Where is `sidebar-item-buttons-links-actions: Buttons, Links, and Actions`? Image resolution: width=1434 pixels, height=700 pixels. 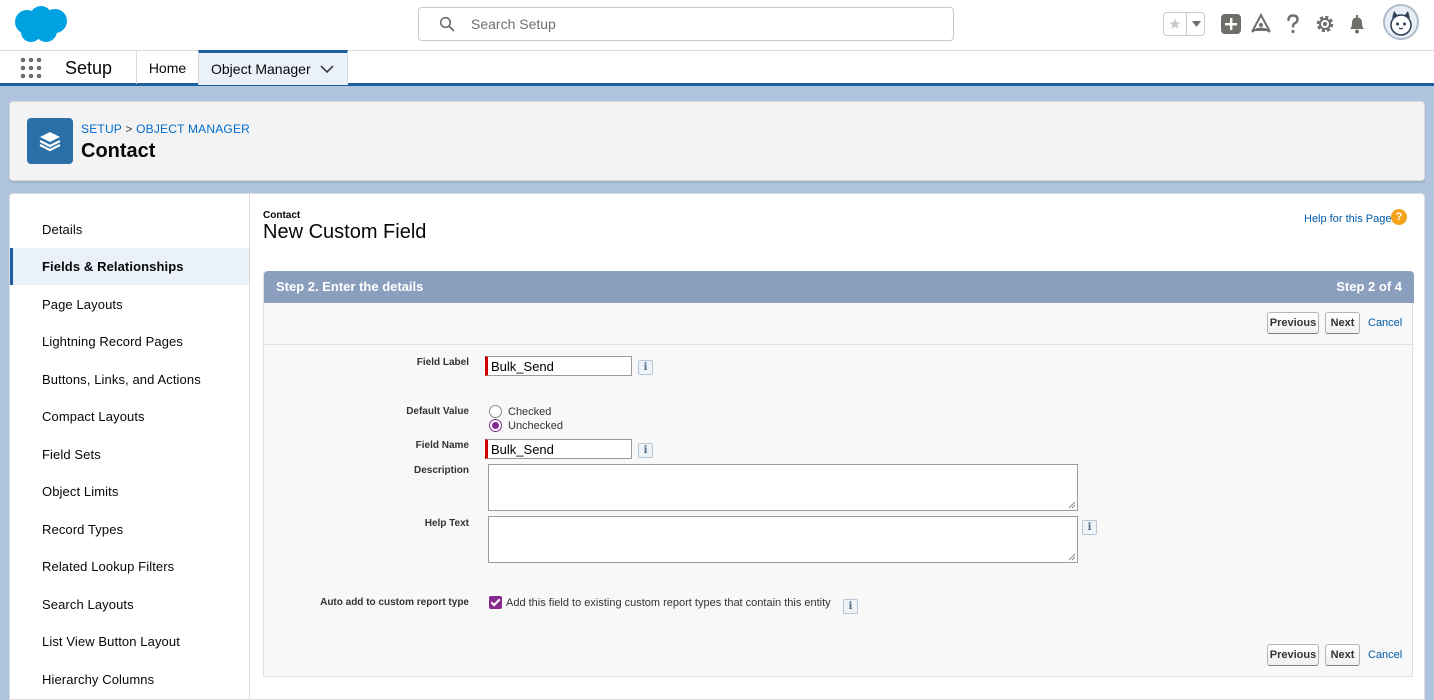 sidebar-item-buttons-links-actions: Buttons, Links, and Actions is located at coordinates (129, 379).